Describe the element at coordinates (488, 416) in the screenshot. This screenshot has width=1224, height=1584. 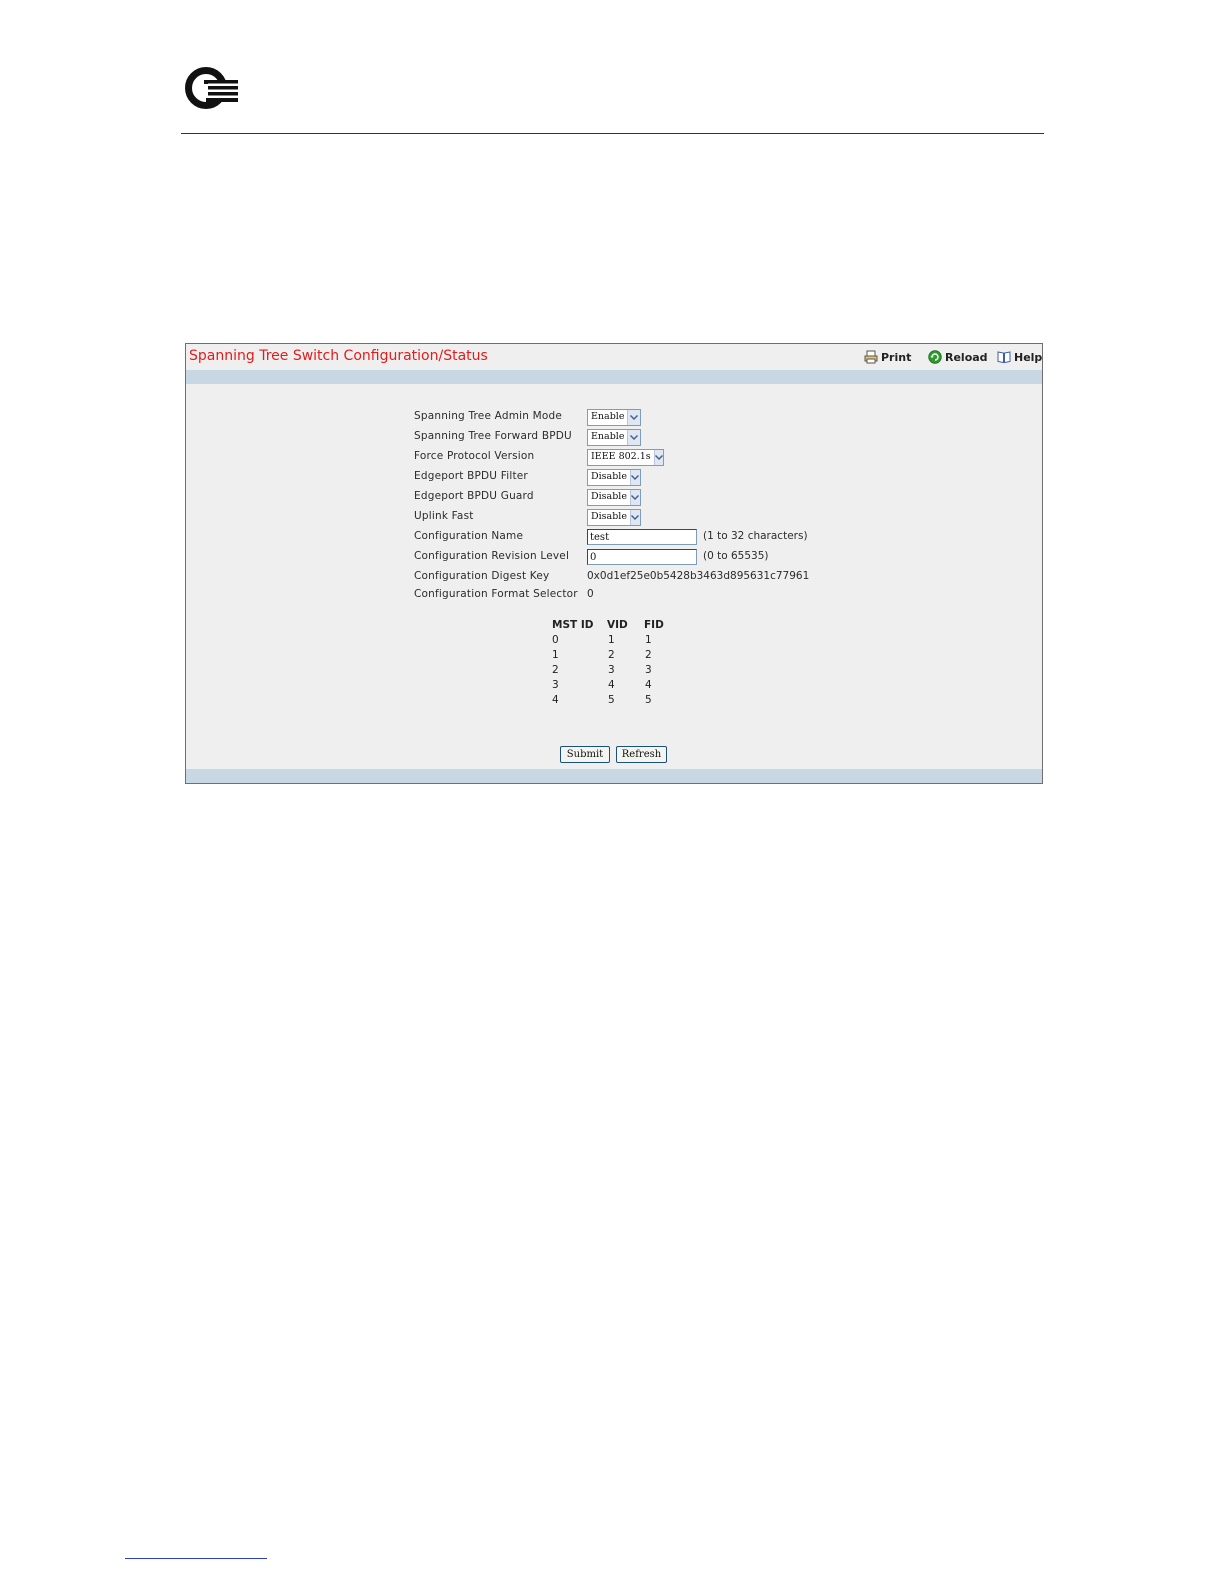
I see `admin-mode-label: Spanning Tree Admin Mode` at that location.